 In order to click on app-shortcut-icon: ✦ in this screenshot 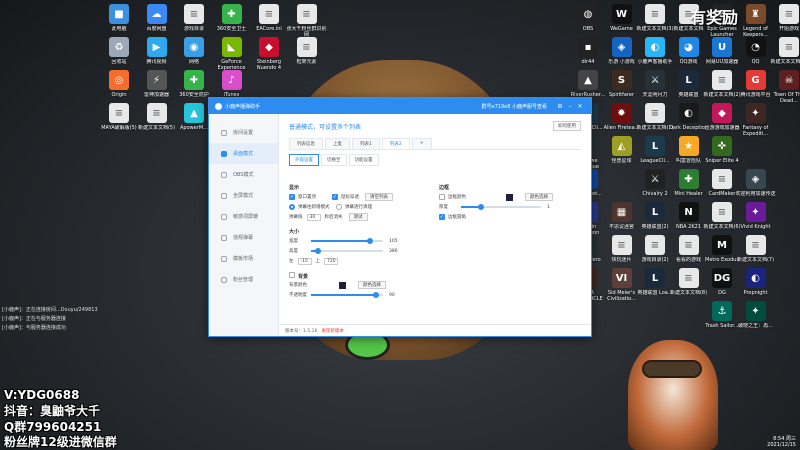, I will do `click(755, 311)`.